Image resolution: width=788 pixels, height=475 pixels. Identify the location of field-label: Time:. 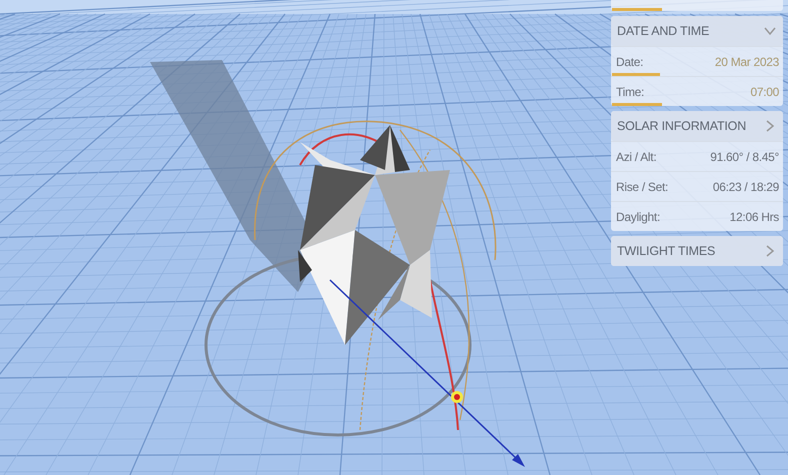
(630, 91).